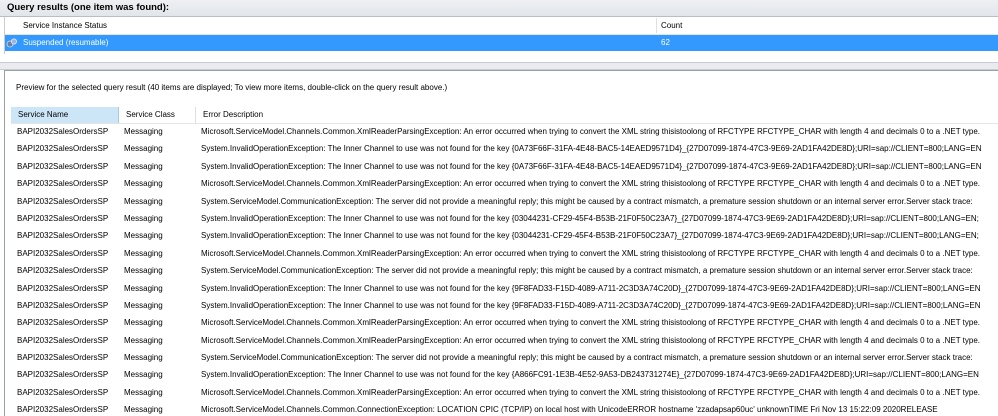 Image resolution: width=998 pixels, height=416 pixels. I want to click on query-results-header: Query results (one item was found):, so click(499, 8).